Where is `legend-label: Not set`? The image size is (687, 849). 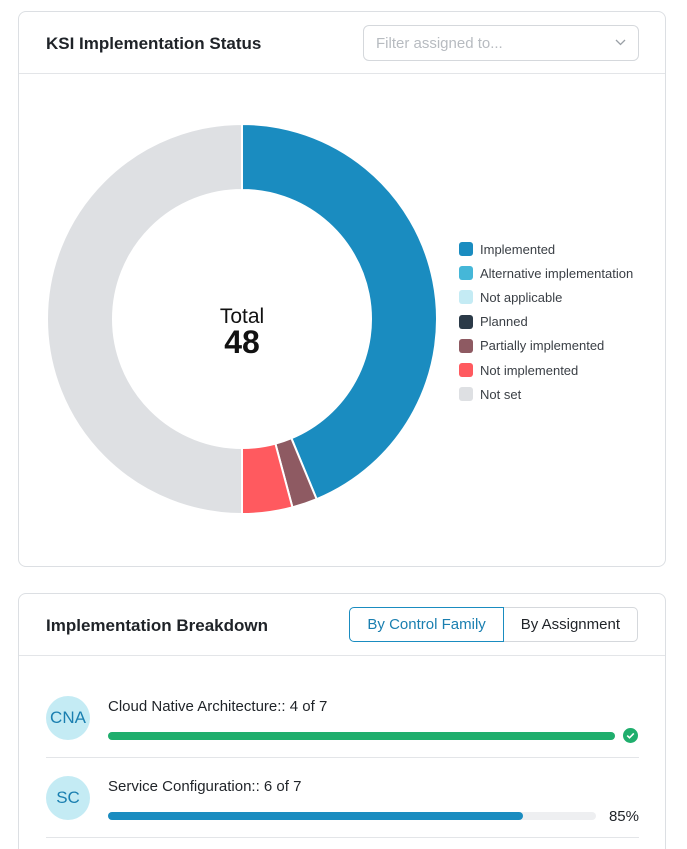 legend-label: Not set is located at coordinates (501, 394).